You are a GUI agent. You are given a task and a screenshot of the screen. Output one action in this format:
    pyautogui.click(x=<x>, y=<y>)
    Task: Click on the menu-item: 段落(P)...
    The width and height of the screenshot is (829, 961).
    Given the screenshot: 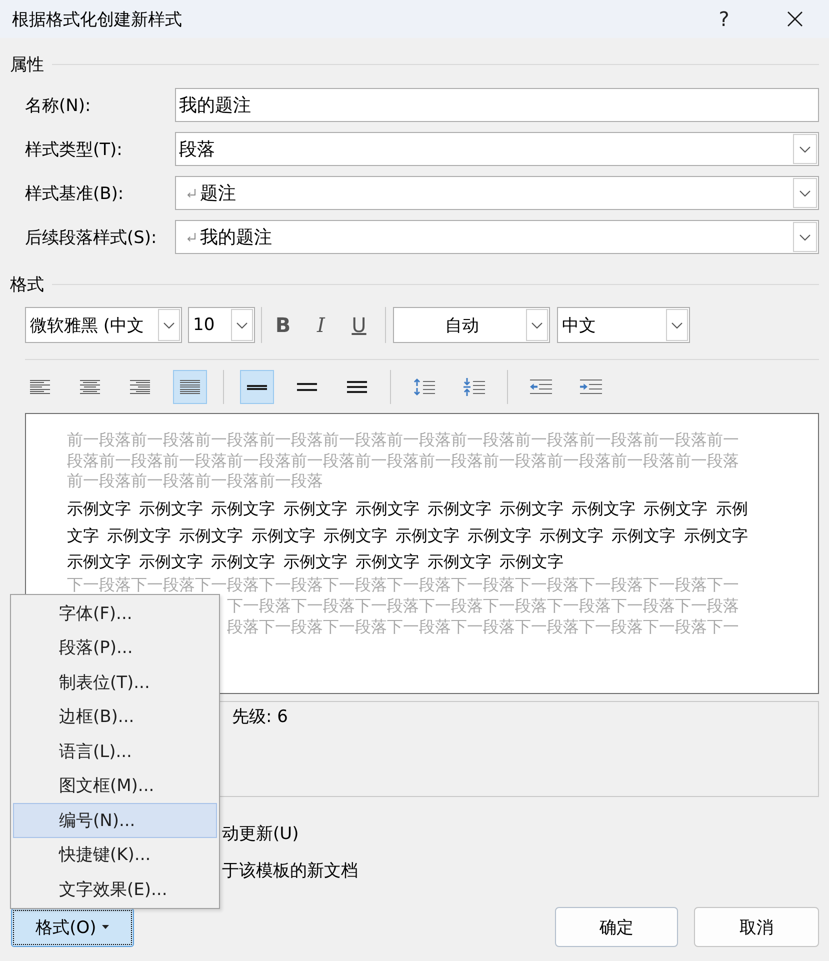 What is the action you would take?
    pyautogui.click(x=115, y=647)
    